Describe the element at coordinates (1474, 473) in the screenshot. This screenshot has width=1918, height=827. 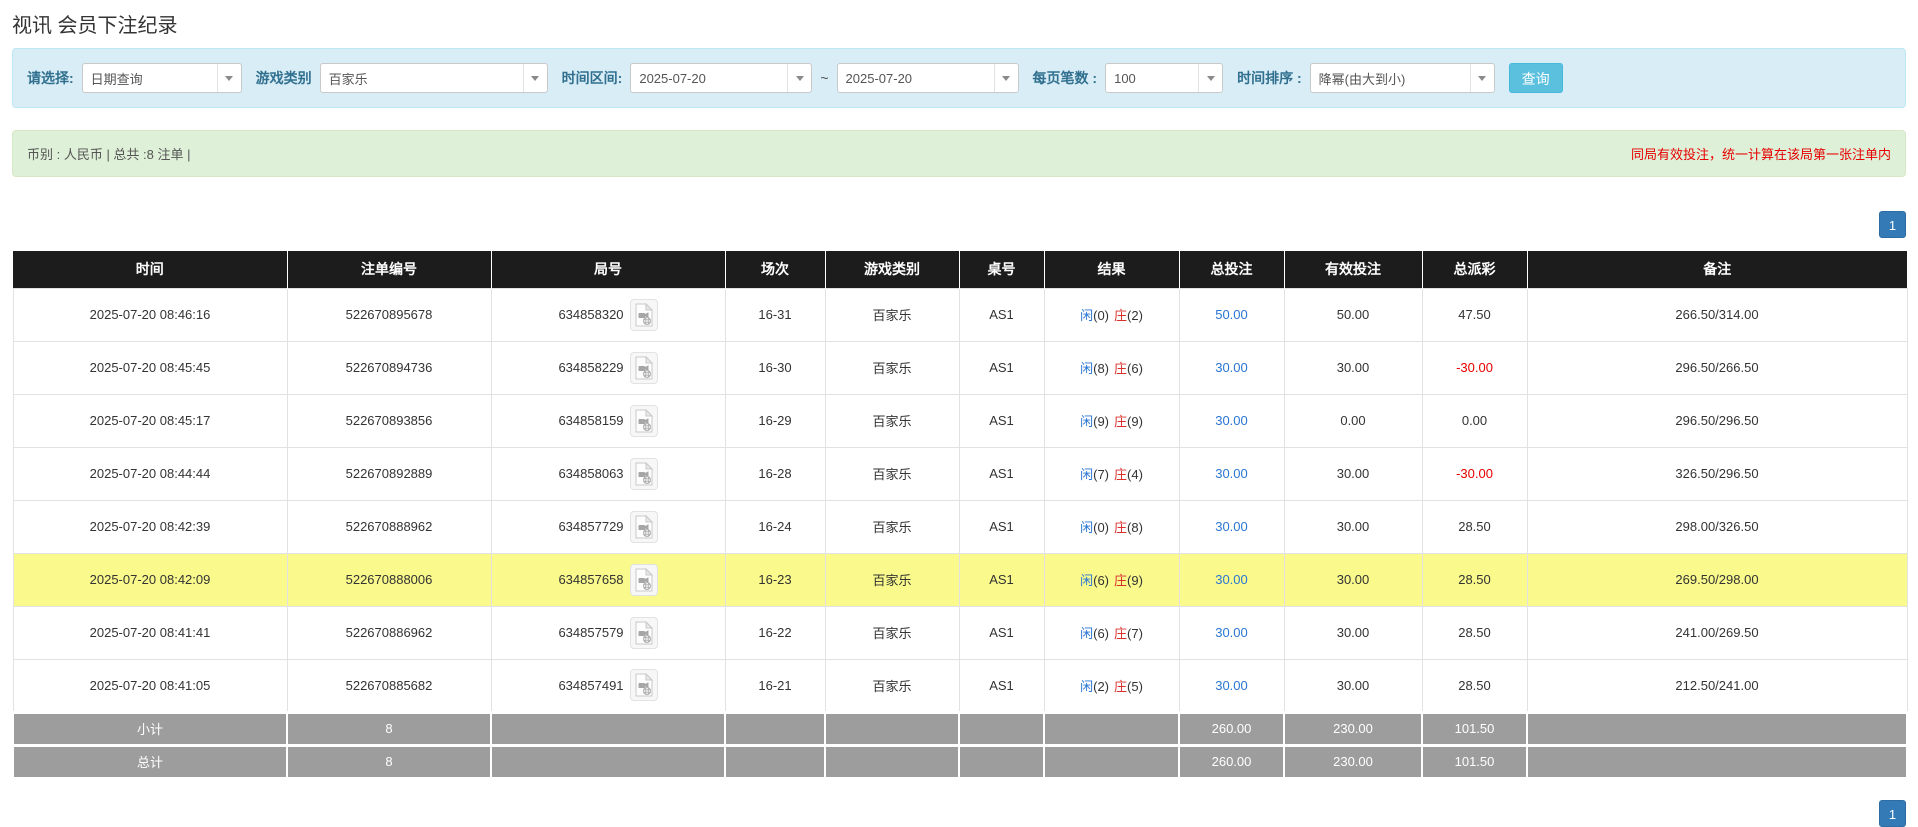
I see `cell-payout: -30.00` at that location.